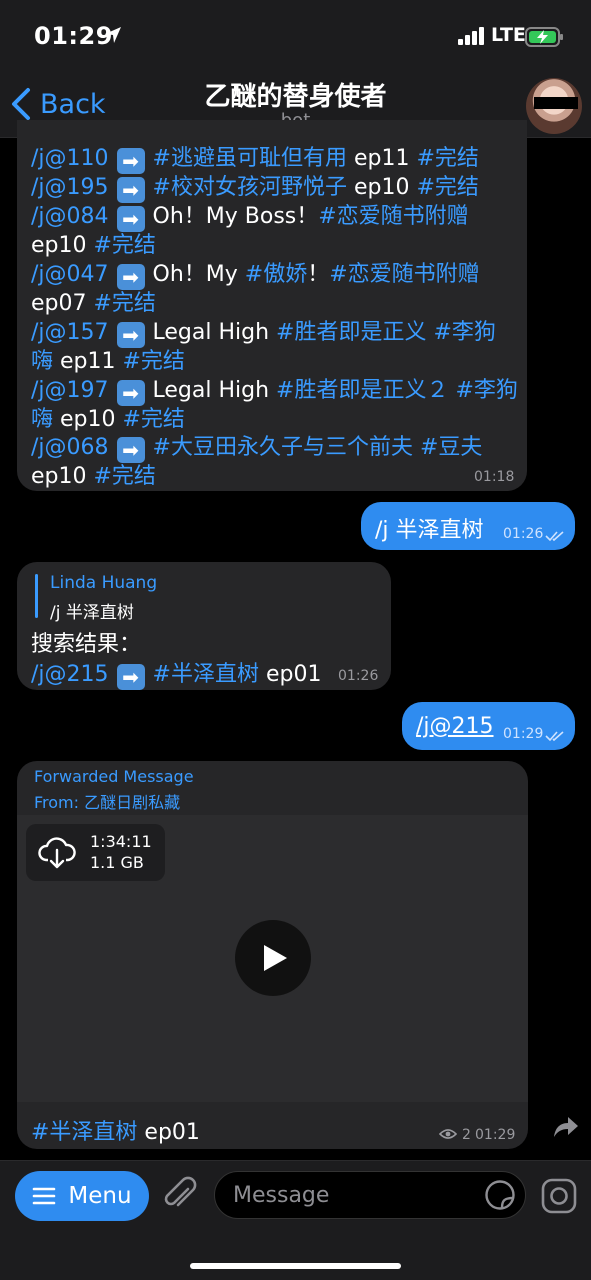  Describe the element at coordinates (70, 447) in the screenshot. I see `command-link: /j@068` at that location.